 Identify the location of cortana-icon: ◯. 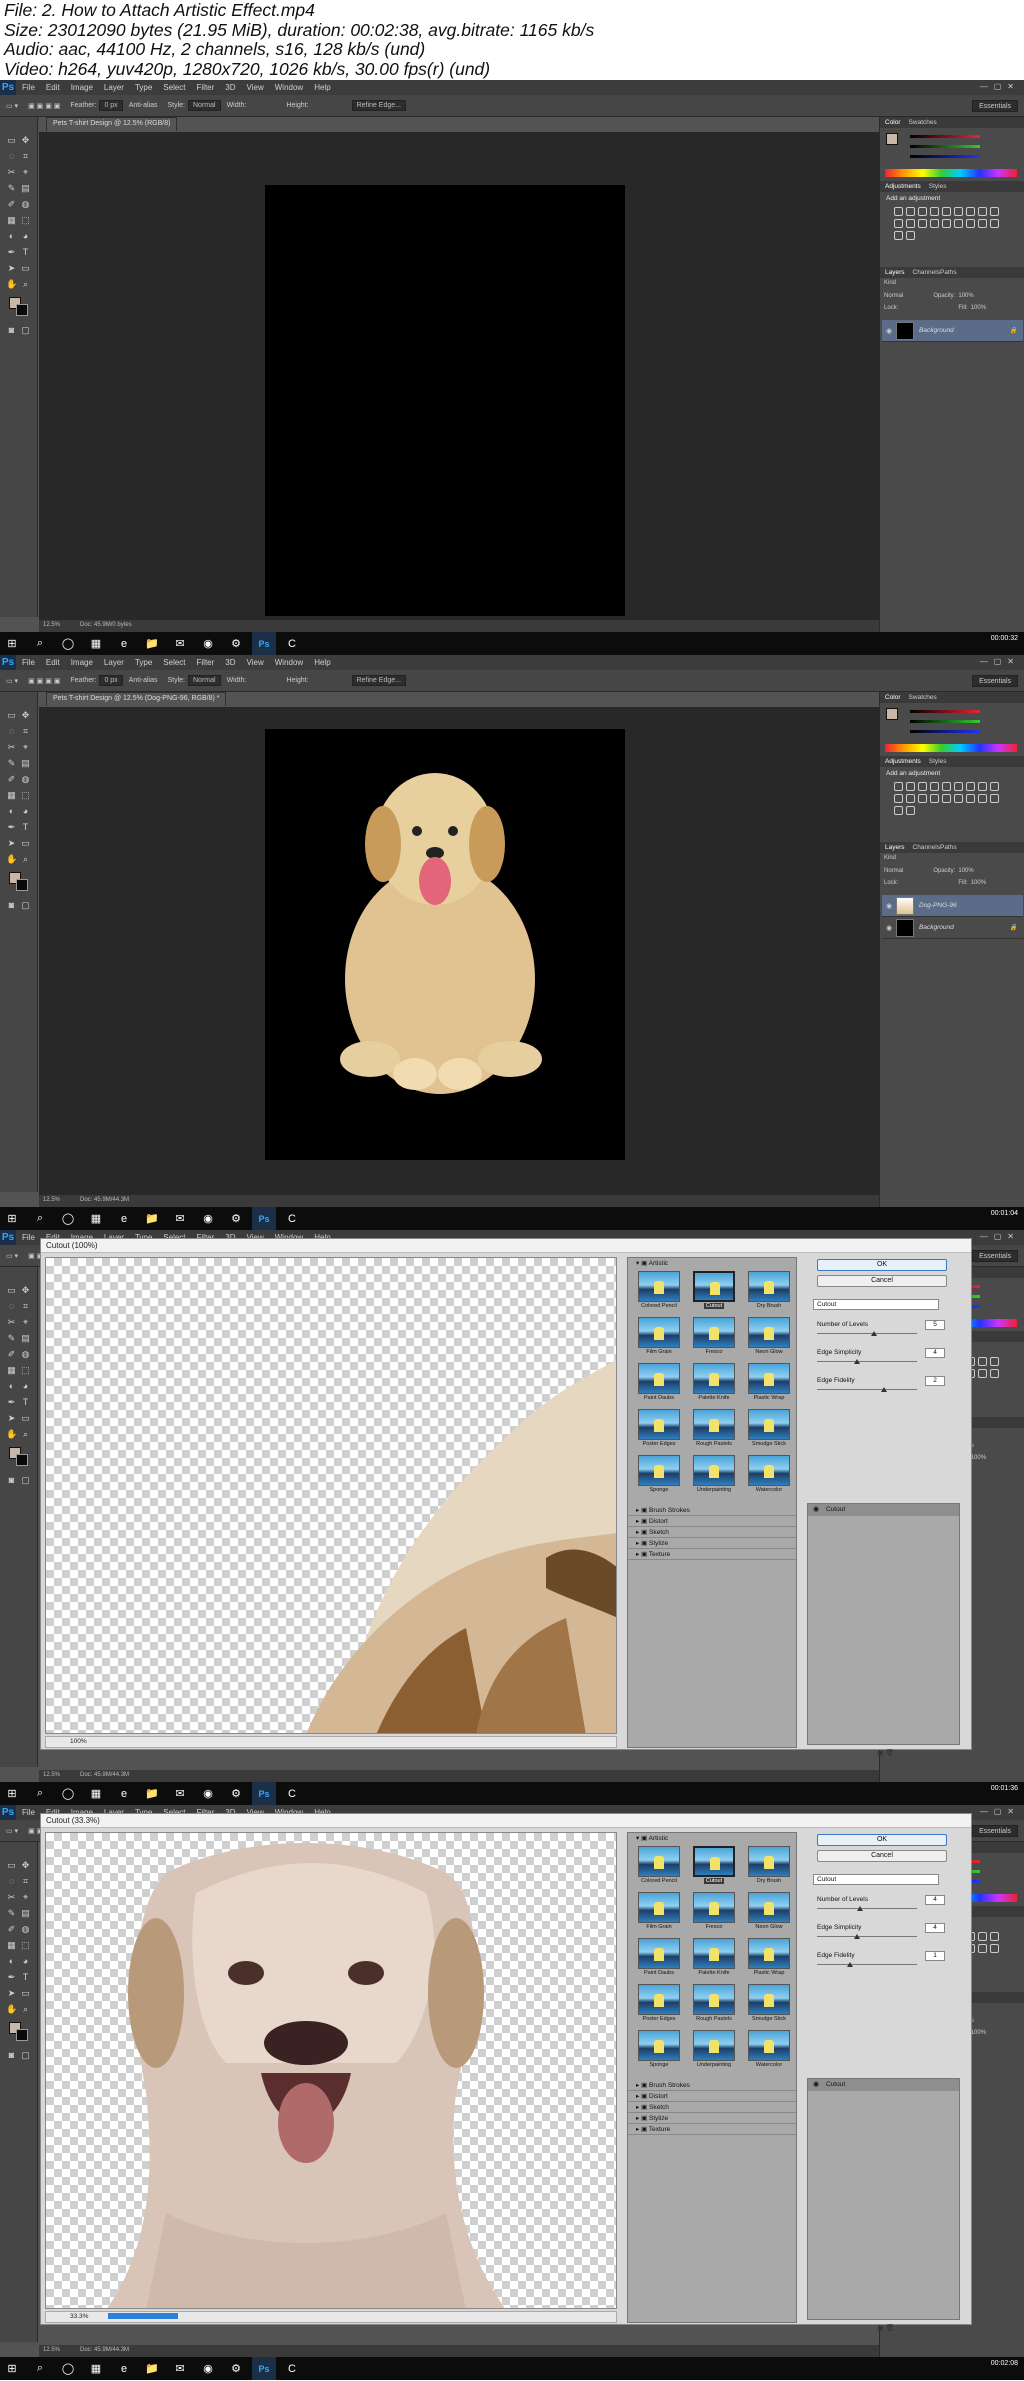
(68, 1218).